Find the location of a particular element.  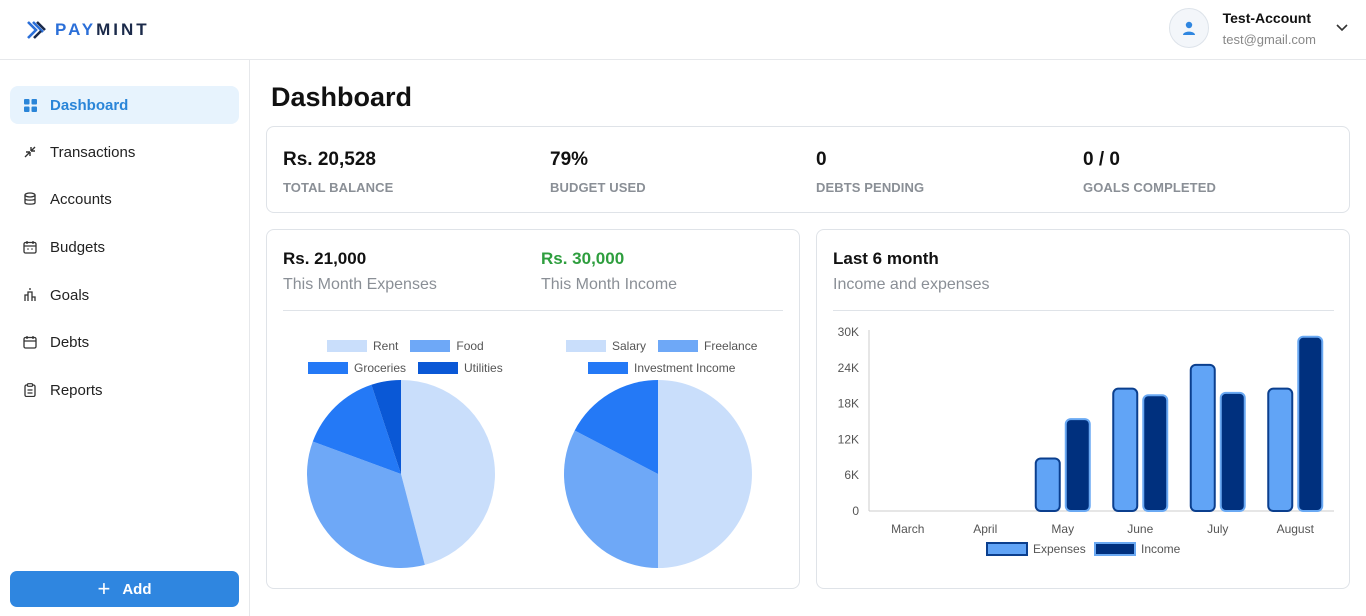

income-legend-row-2: Investment Income is located at coordinates (661, 368).